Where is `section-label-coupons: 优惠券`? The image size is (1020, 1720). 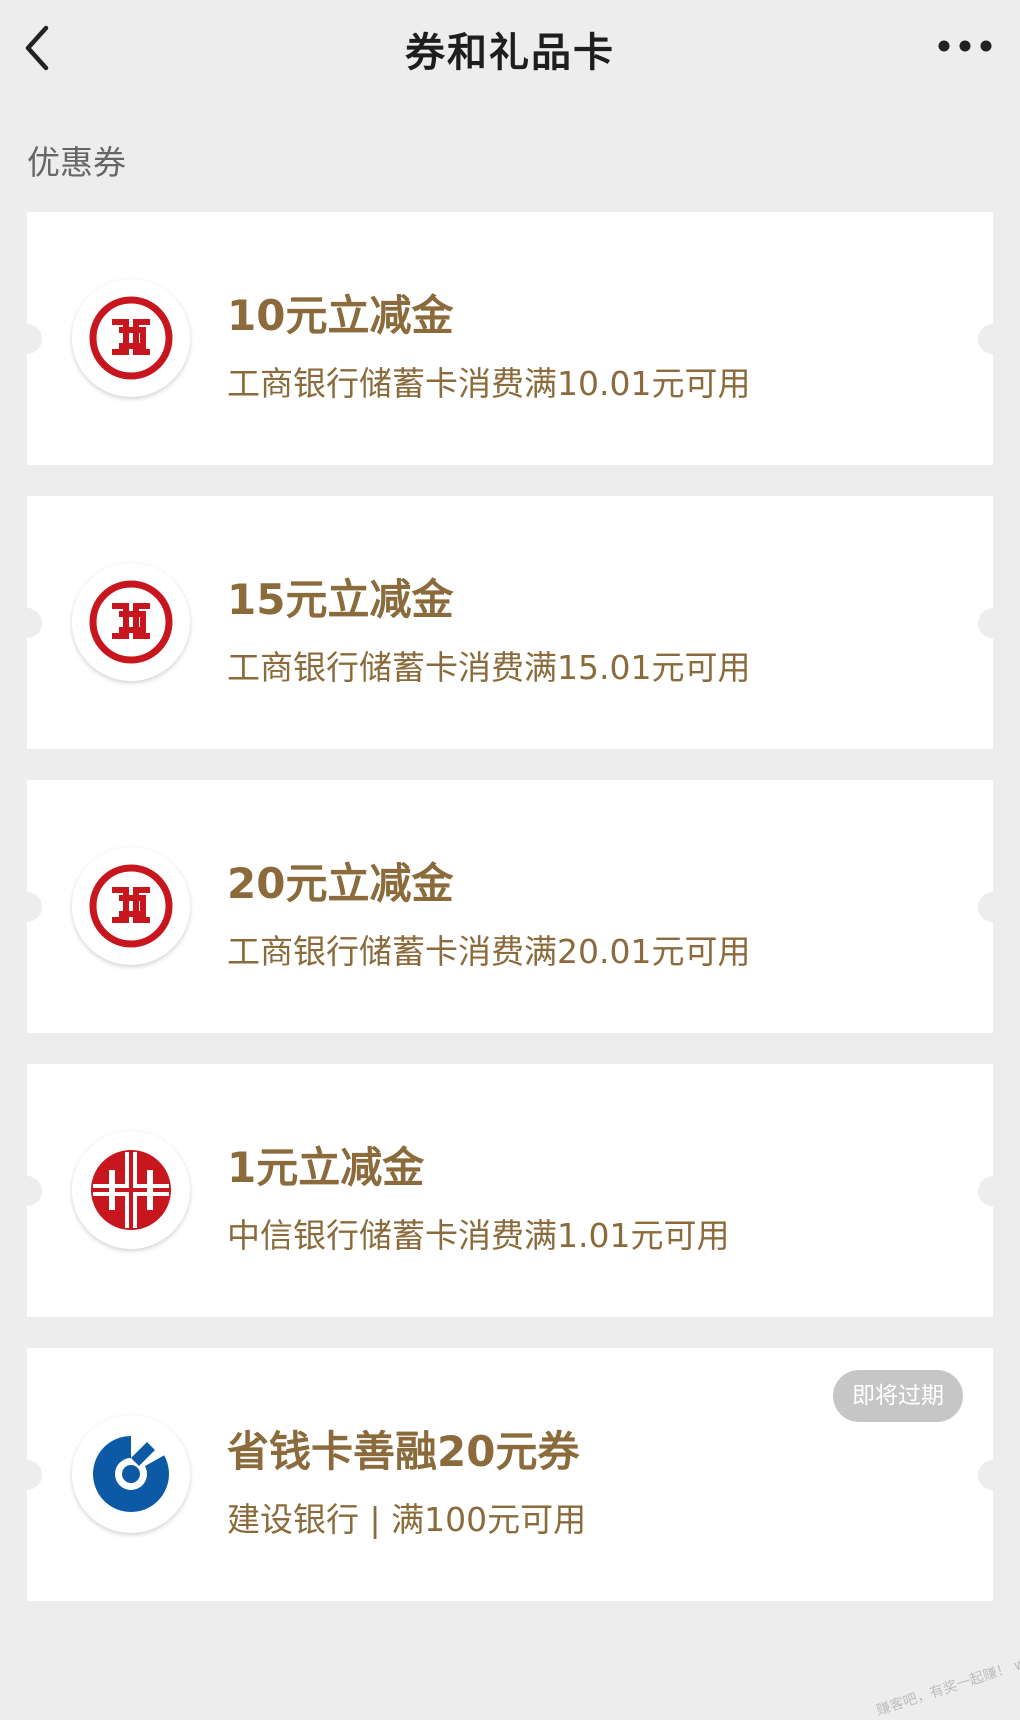 section-label-coupons: 优惠券 is located at coordinates (76, 162).